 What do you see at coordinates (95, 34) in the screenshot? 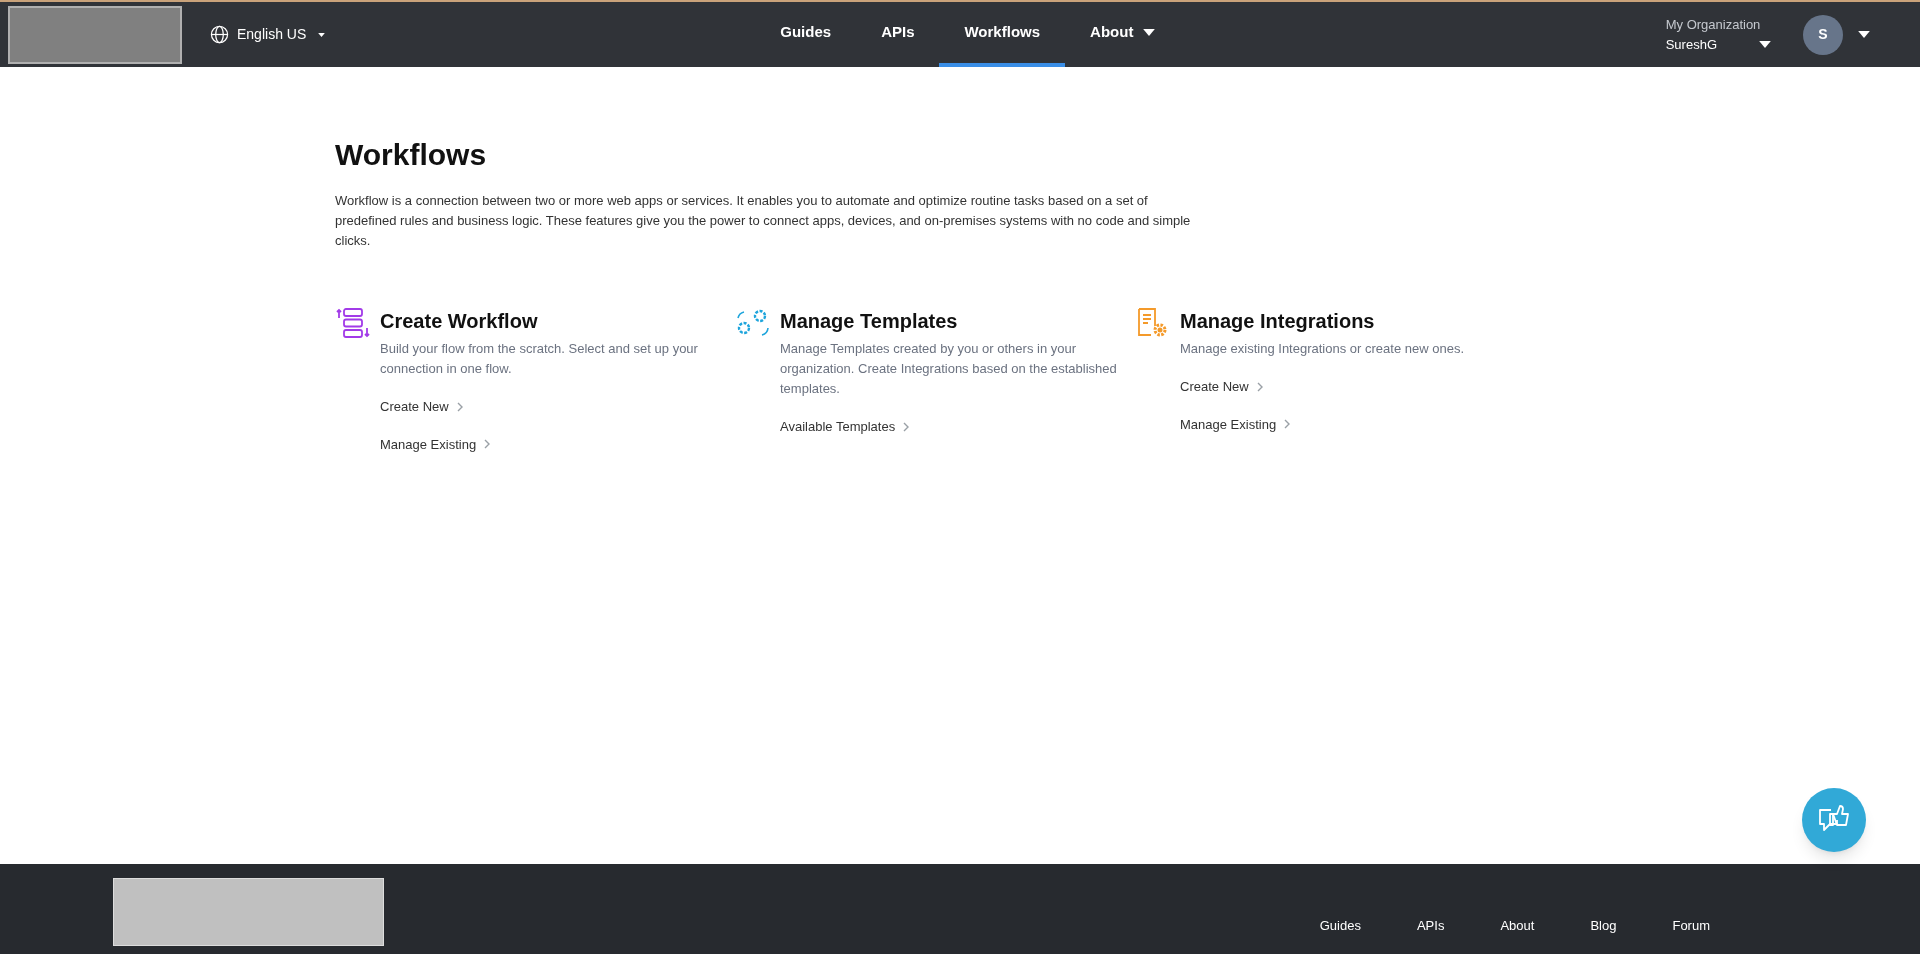
I see `logo-placeholder` at bounding box center [95, 34].